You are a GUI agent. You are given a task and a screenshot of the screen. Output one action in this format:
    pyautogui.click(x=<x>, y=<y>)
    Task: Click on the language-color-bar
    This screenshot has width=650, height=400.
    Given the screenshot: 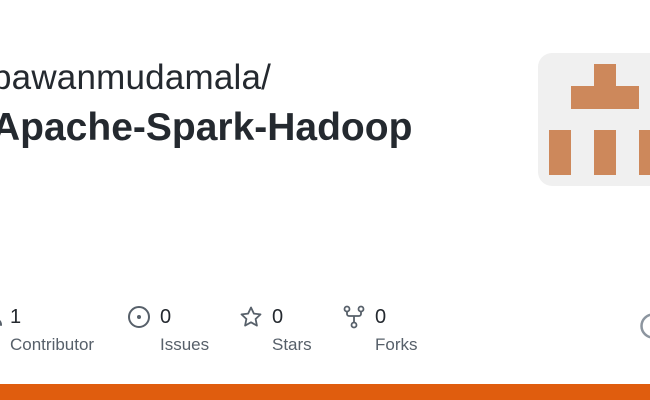 What is the action you would take?
    pyautogui.click(x=325, y=392)
    